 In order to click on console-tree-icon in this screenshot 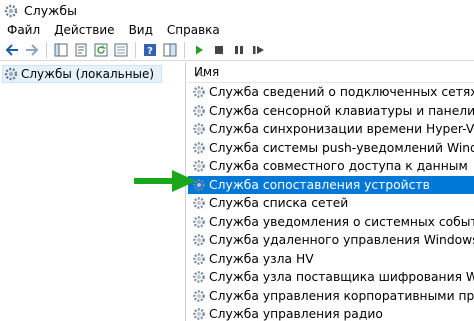, I will do `click(61, 50)`.